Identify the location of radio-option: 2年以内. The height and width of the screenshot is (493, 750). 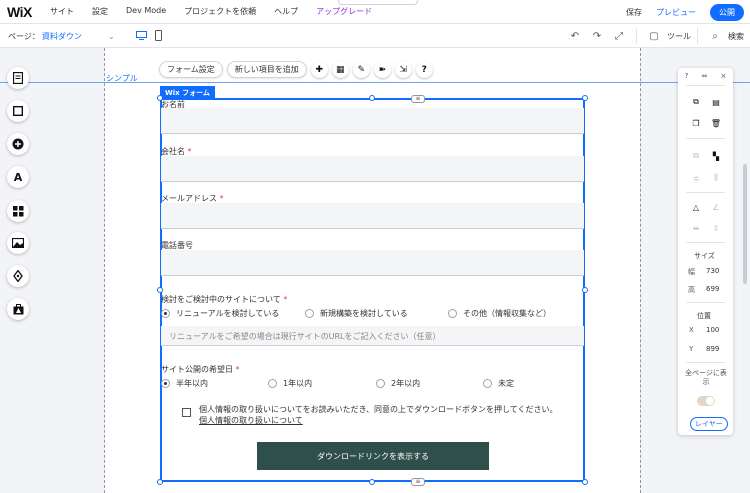
(398, 383).